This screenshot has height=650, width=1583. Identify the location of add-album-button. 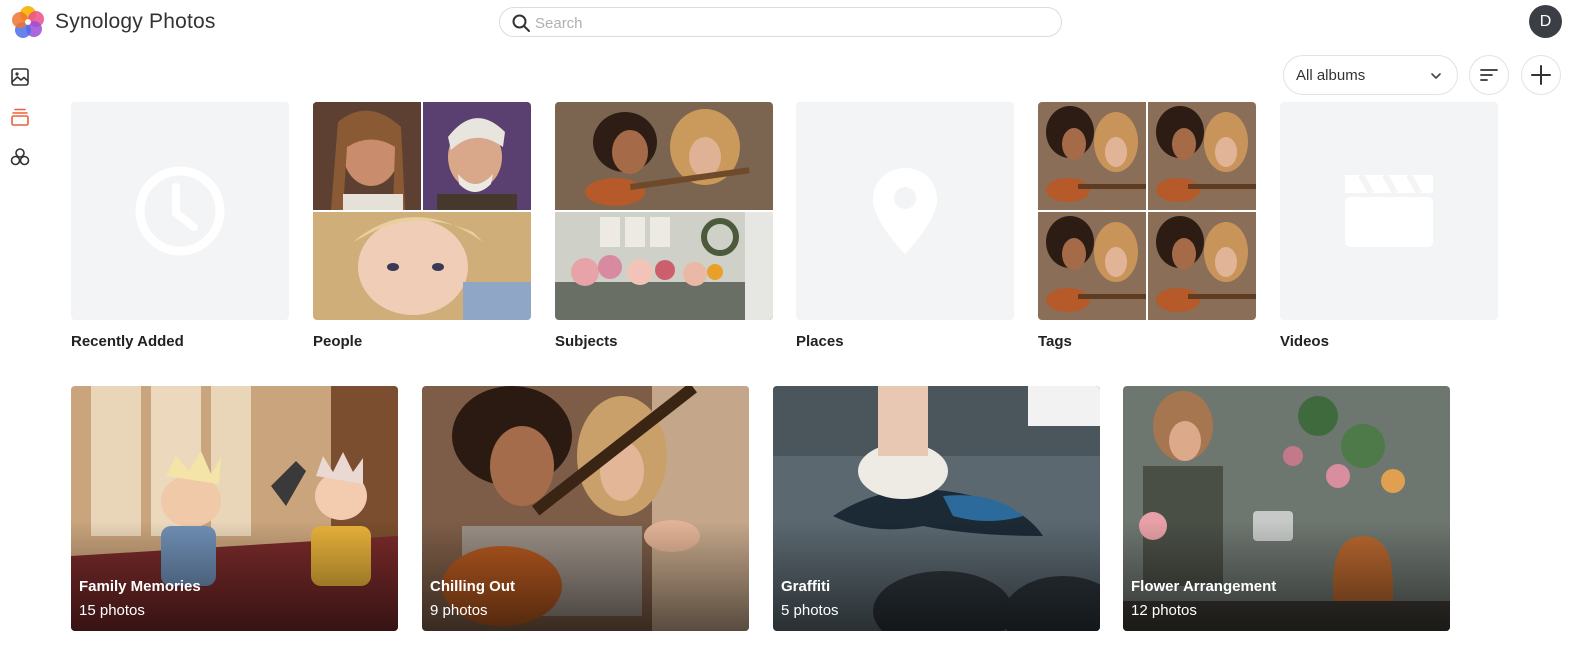
(1541, 75).